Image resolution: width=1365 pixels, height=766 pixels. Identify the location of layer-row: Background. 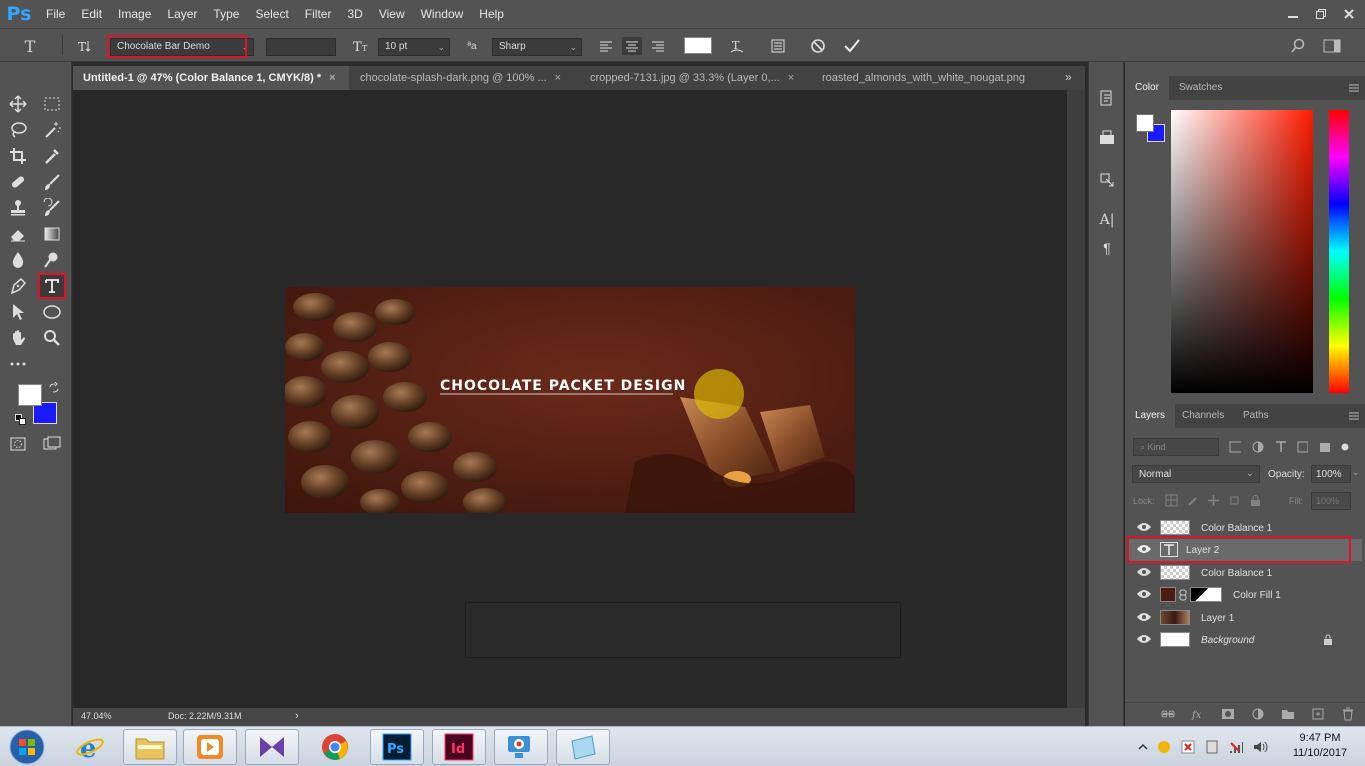
(1245, 640).